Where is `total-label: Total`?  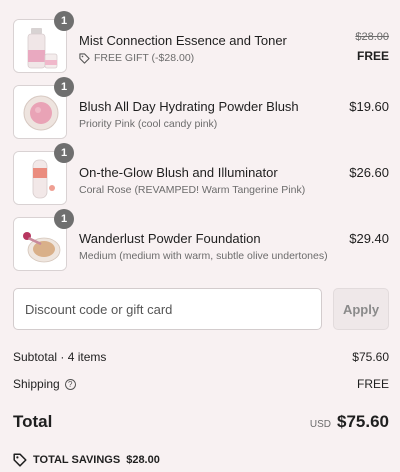 total-label: Total is located at coordinates (33, 421).